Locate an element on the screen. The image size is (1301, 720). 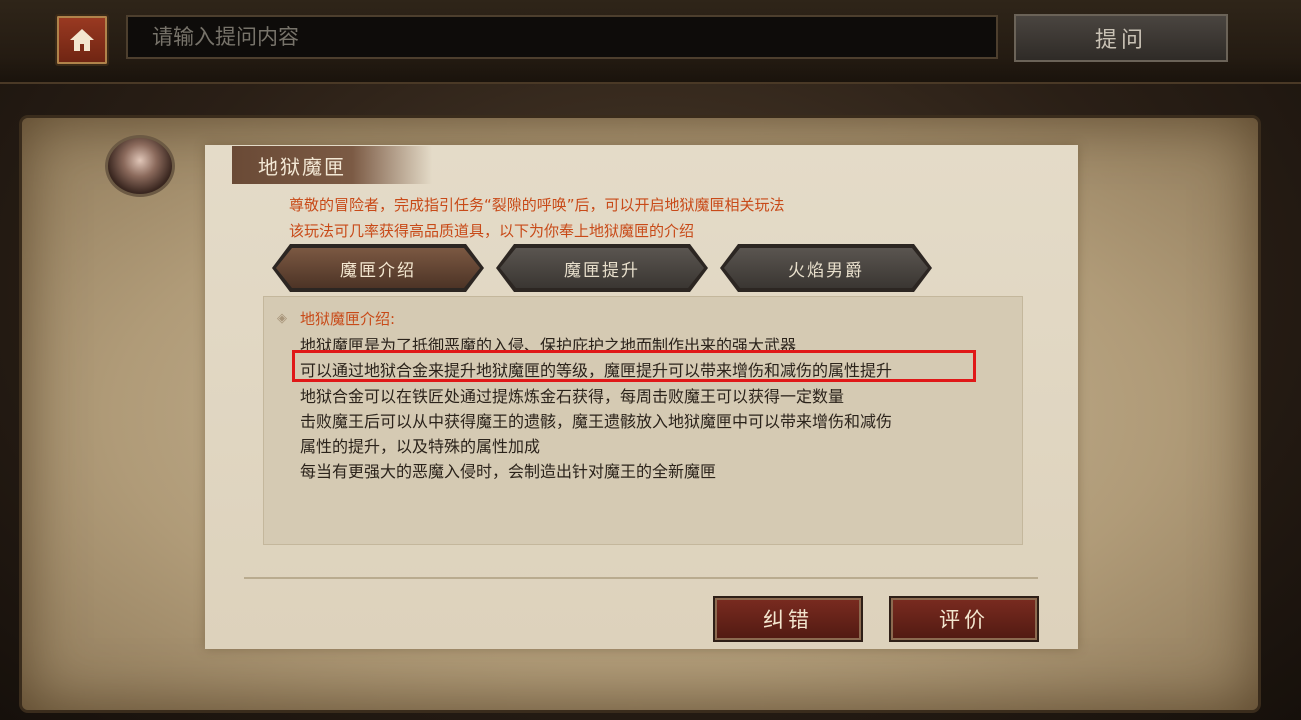
intro-line: 该玩法可几率获得高品质道具，以下为你奉上地狱魔匣的介绍 is located at coordinates (492, 231).